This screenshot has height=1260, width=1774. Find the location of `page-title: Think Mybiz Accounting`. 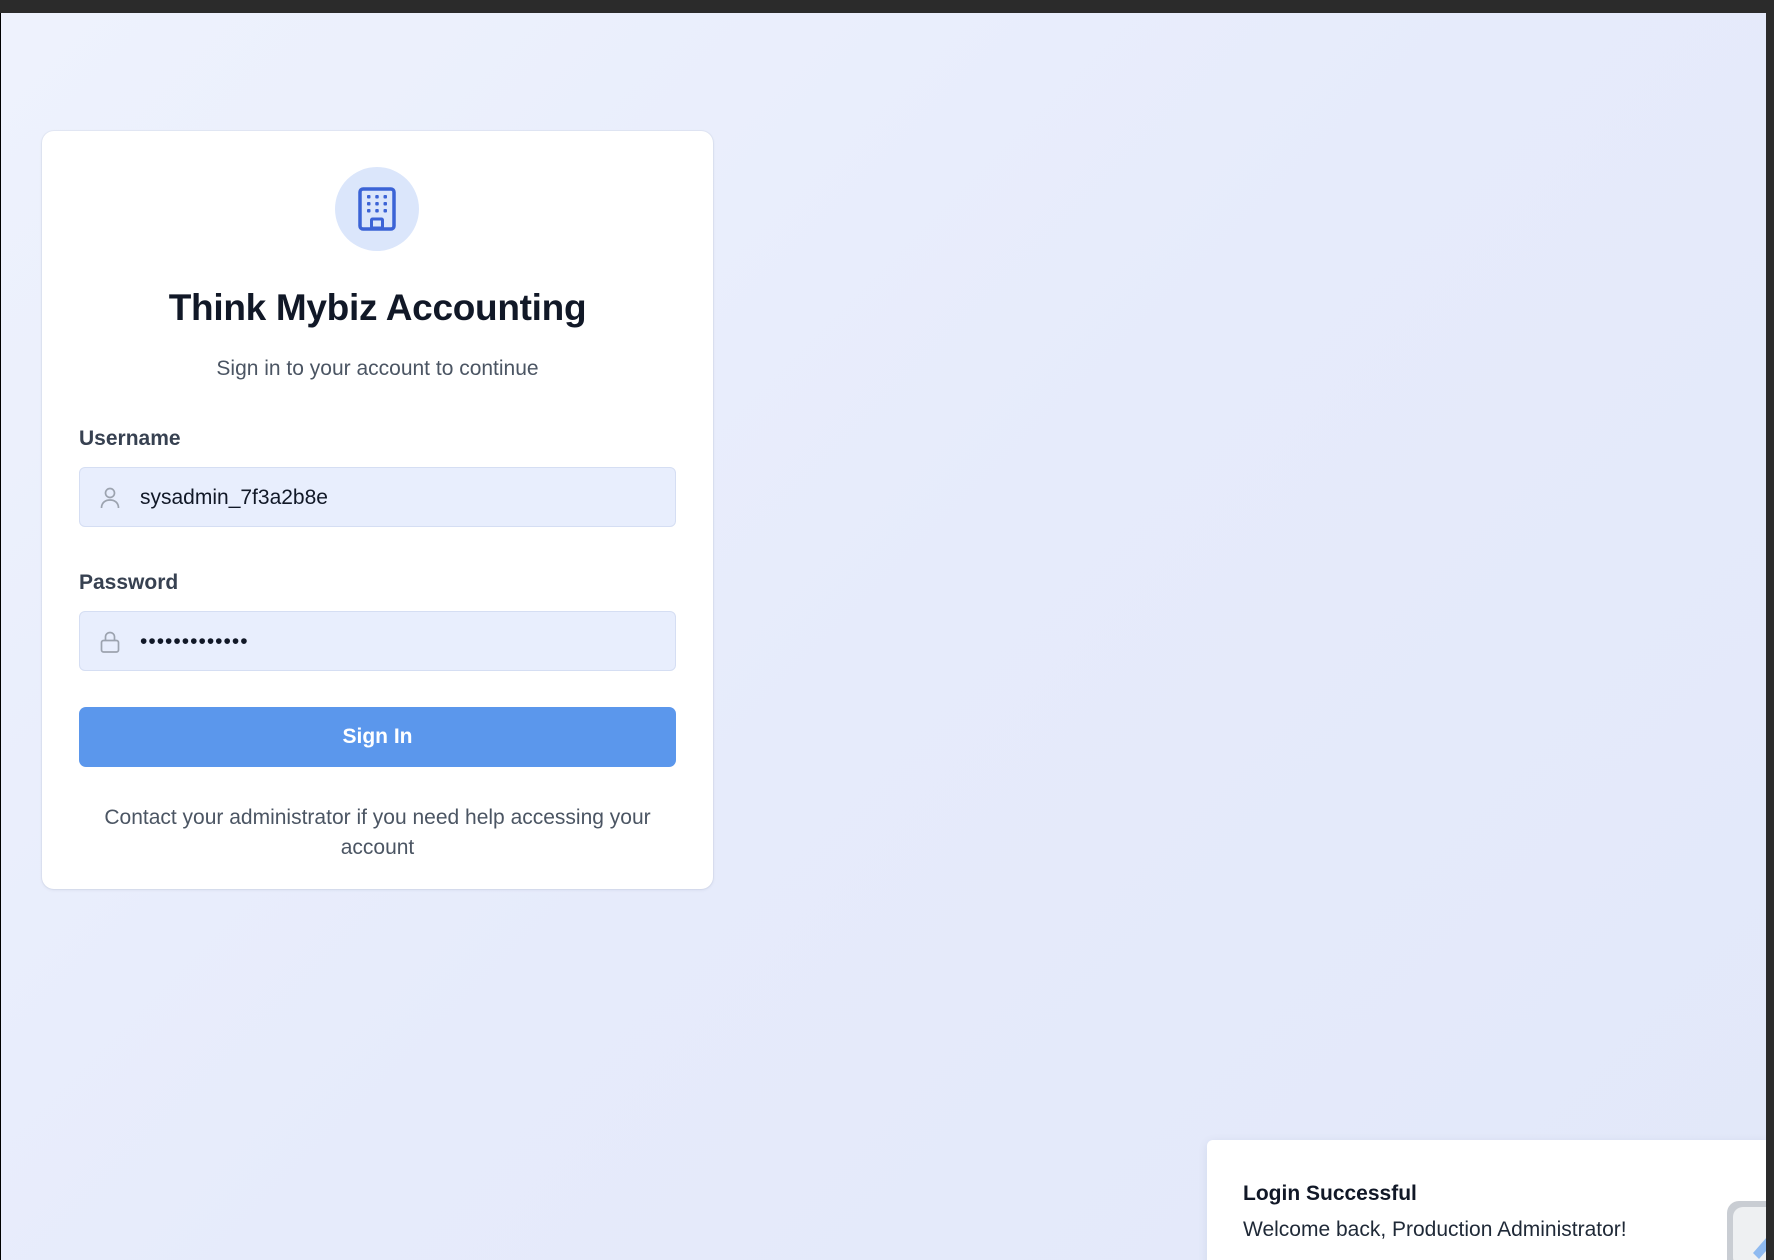

page-title: Think Mybiz Accounting is located at coordinates (377, 307).